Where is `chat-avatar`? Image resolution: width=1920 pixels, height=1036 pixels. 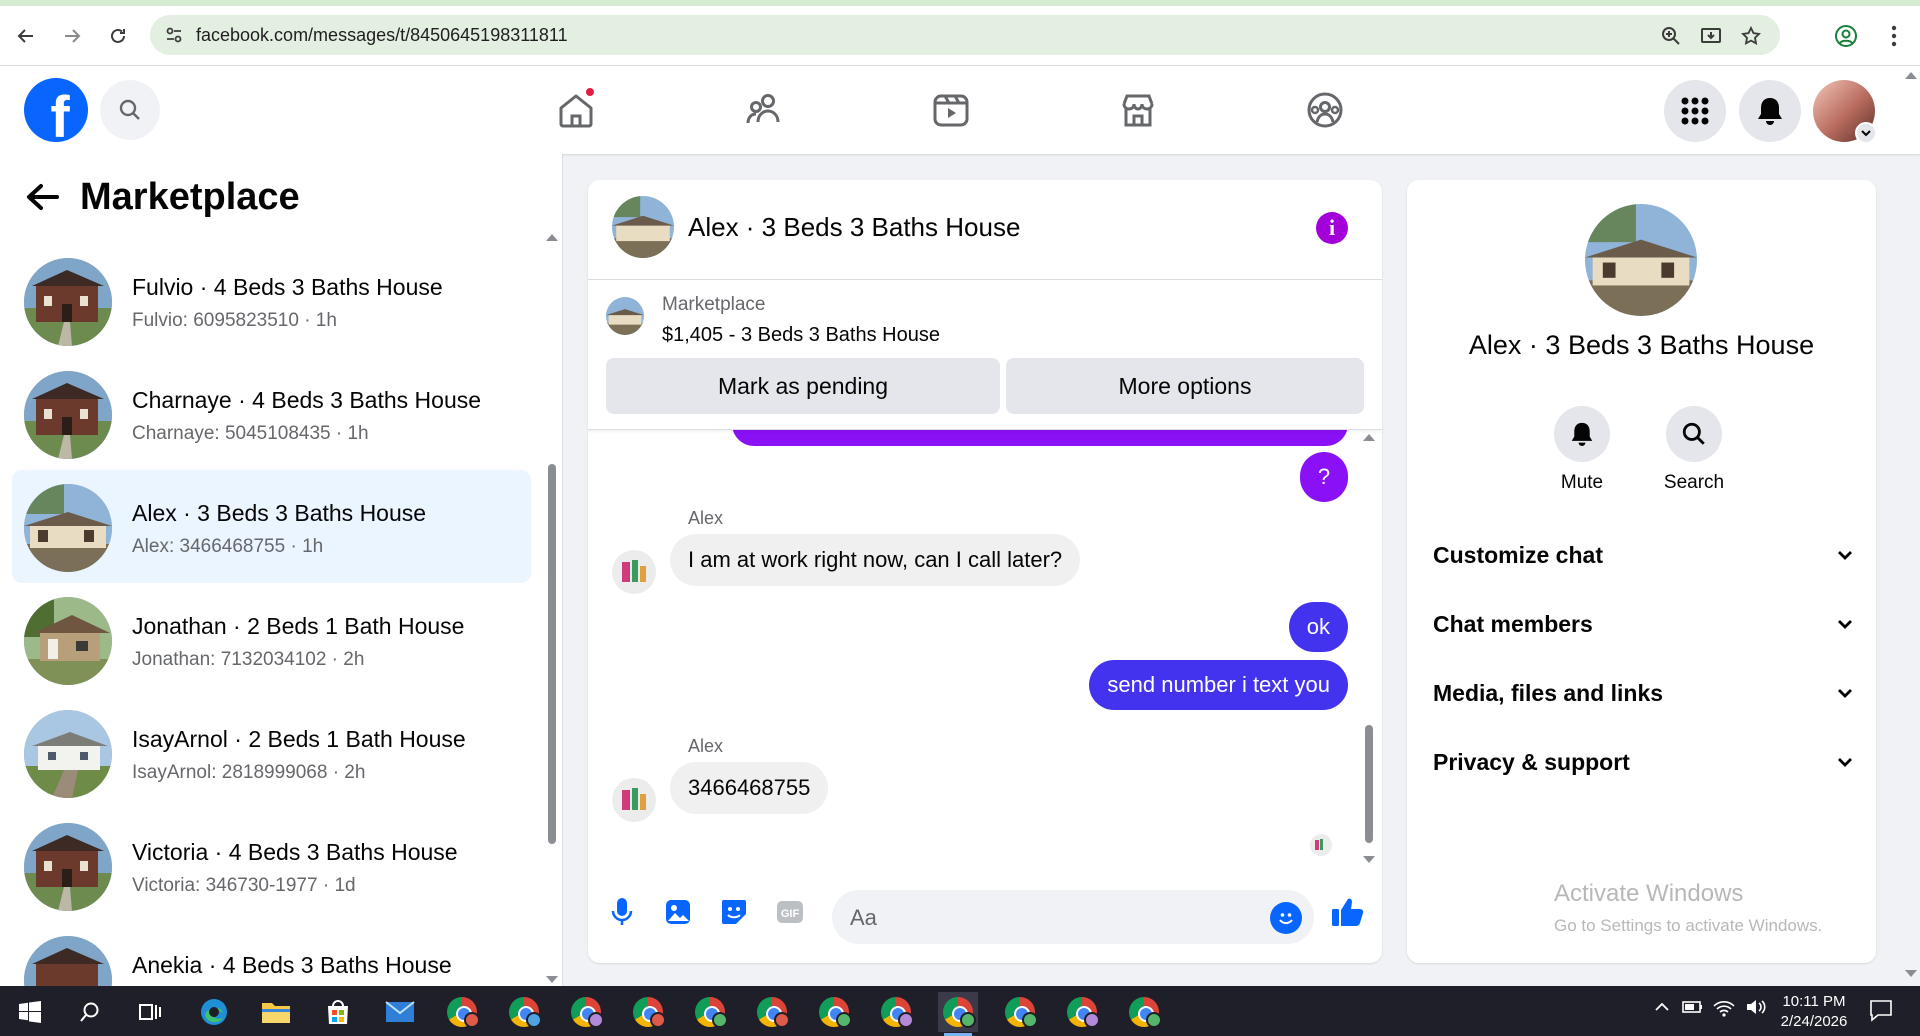 chat-avatar is located at coordinates (643, 227).